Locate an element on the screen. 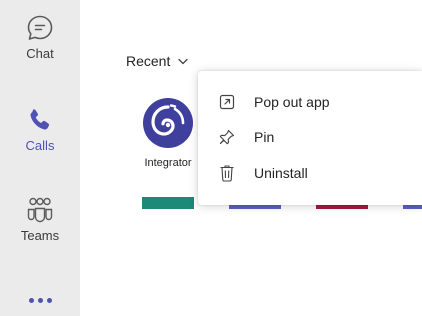 This screenshot has height=316, width=422. pin-icon is located at coordinates (227, 137).